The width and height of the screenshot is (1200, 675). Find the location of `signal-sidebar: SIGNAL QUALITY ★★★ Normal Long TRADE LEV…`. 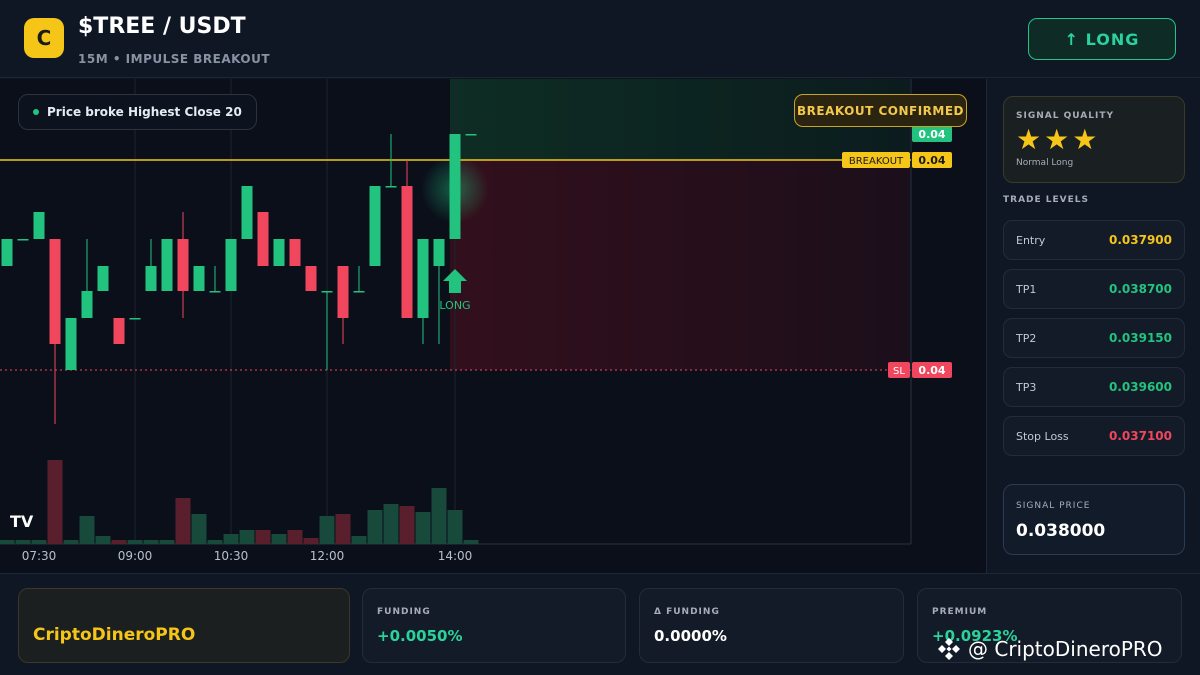

signal-sidebar: SIGNAL QUALITY ★★★ Normal Long TRADE LEV… is located at coordinates (1093, 326).